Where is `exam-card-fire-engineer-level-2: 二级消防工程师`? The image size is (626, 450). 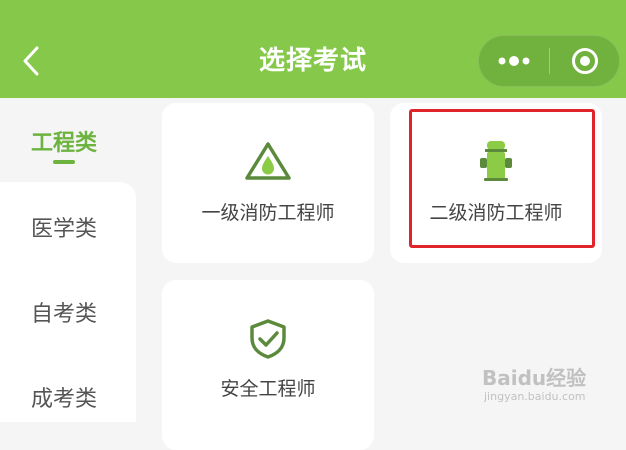
exam-card-fire-engineer-level-2: 二级消防工程师 is located at coordinates (496, 183).